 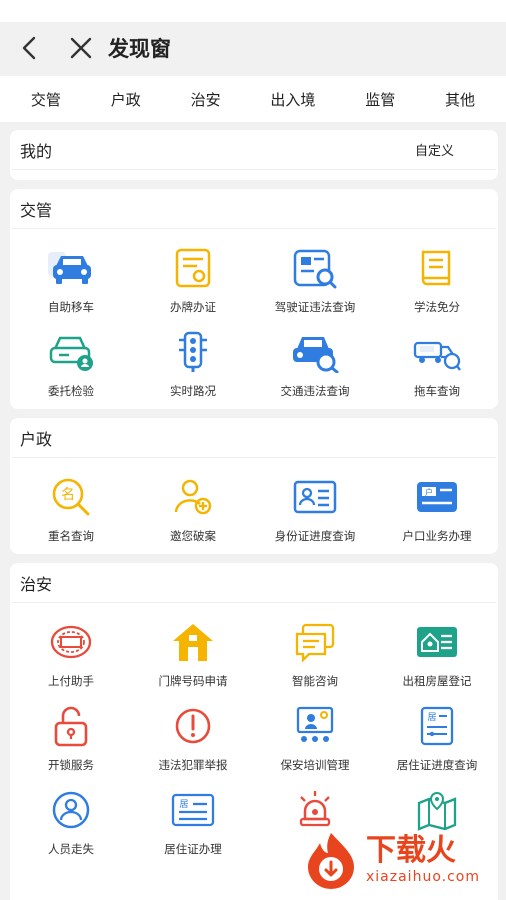 What do you see at coordinates (253, 48) in the screenshot?
I see `nav-bar: 发现窗` at bounding box center [253, 48].